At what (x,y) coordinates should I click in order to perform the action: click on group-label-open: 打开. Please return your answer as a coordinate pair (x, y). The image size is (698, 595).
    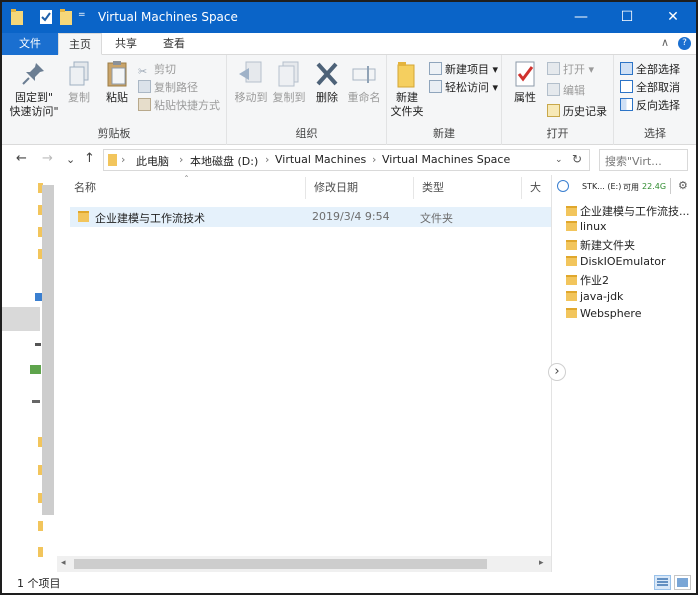
    Looking at the image, I should click on (557, 133).